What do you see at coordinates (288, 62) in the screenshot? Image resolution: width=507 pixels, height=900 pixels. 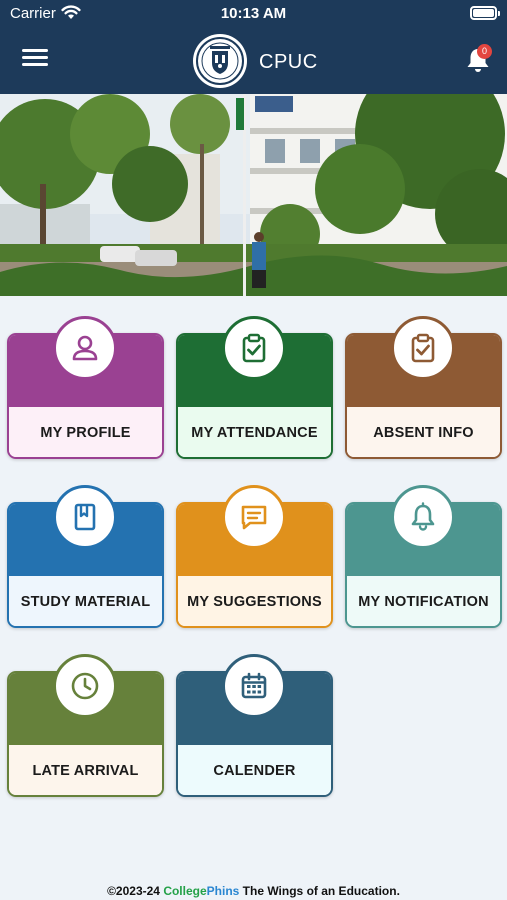 I see `app-title: CPUC` at bounding box center [288, 62].